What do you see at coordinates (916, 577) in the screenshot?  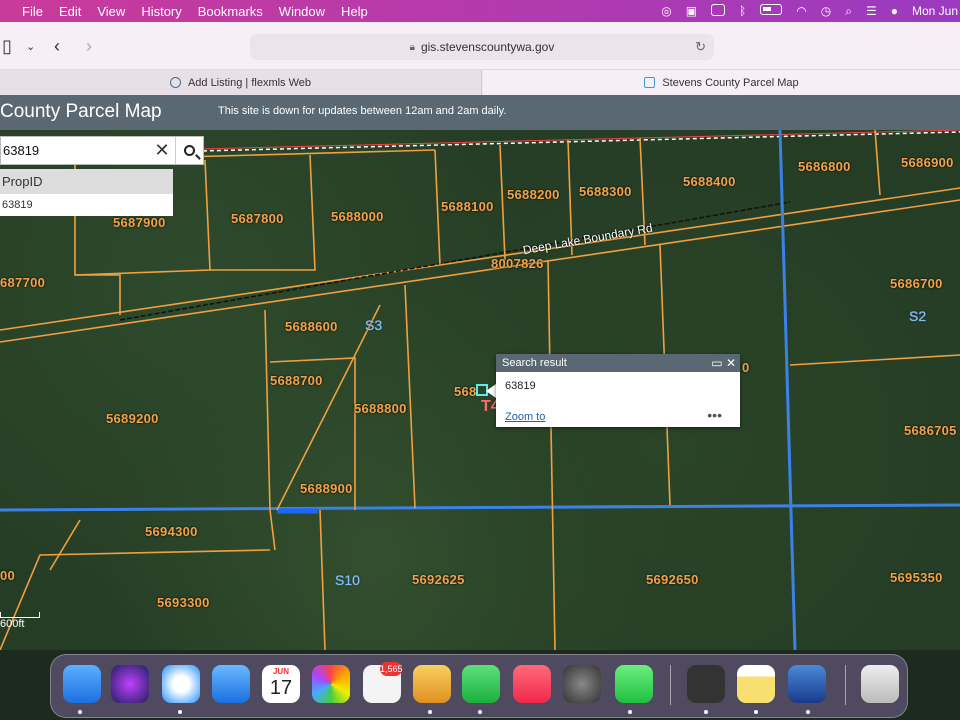 I see `parcel-label: 5695350` at bounding box center [916, 577].